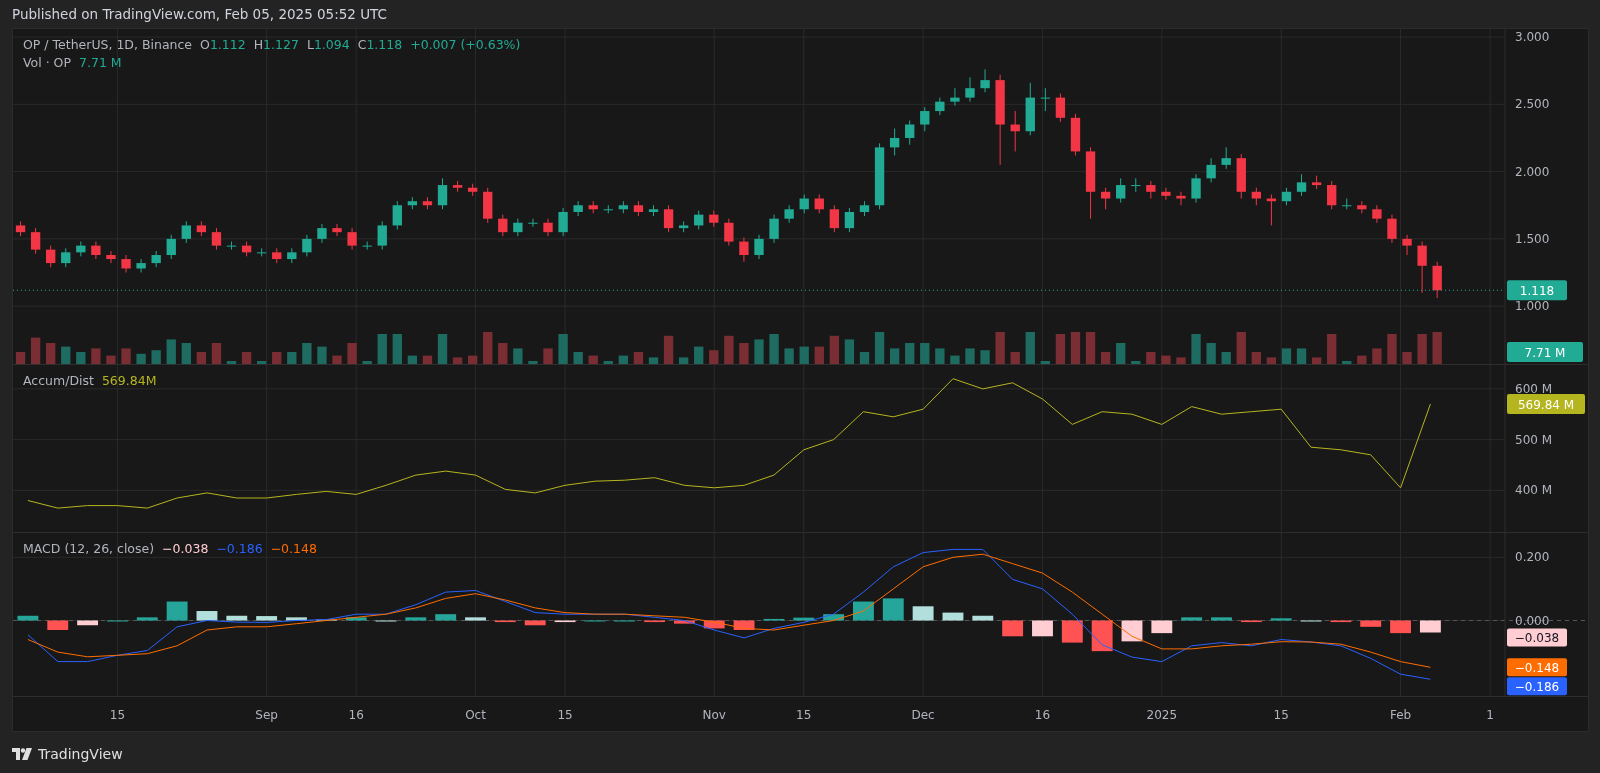  What do you see at coordinates (475, 715) in the screenshot?
I see `axis-label: Oct` at bounding box center [475, 715].